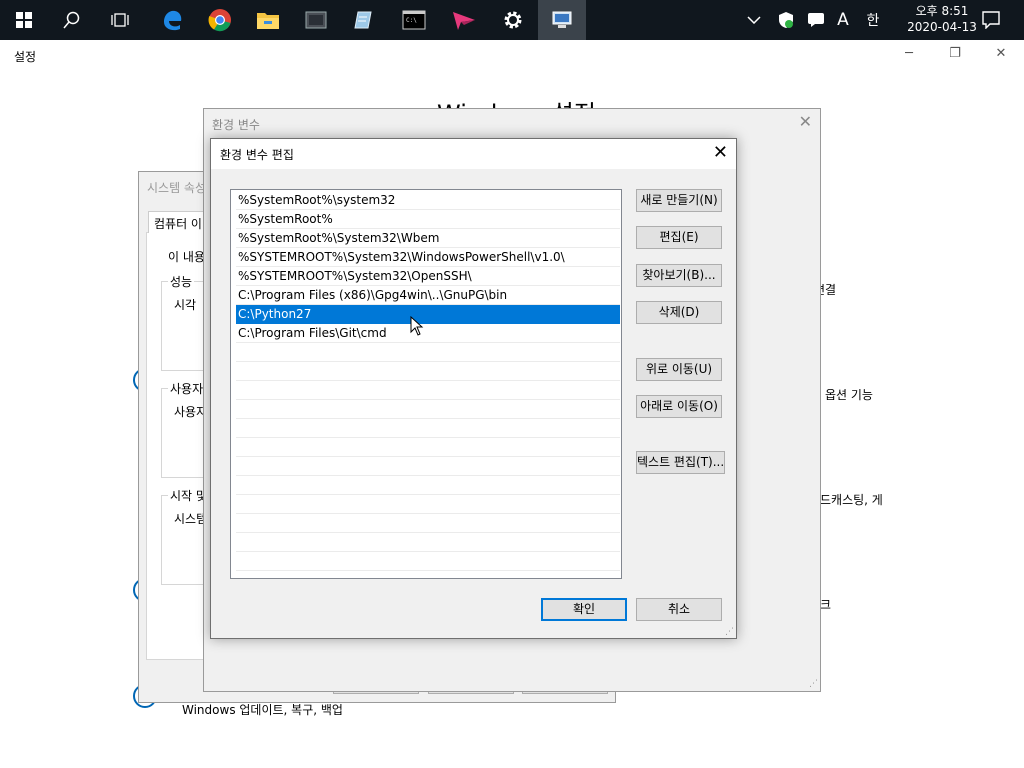  I want to click on show-hidden-icons-button, so click(754, 20).